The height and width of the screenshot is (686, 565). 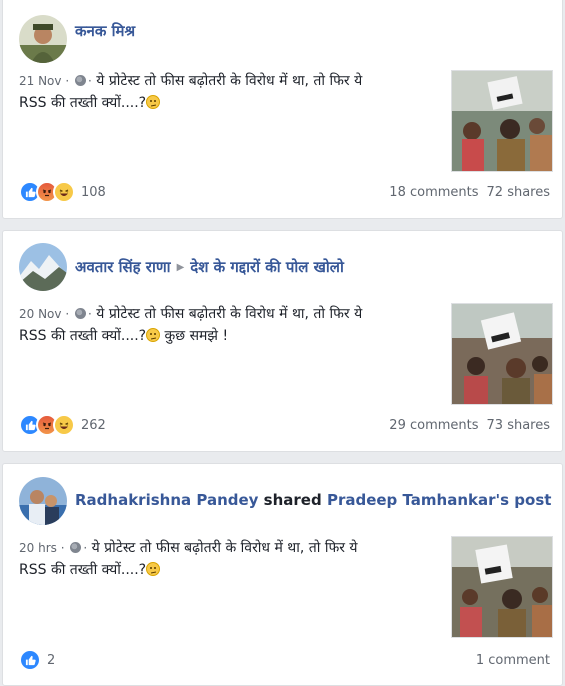 I want to click on reaction-count: 262, so click(x=93, y=425).